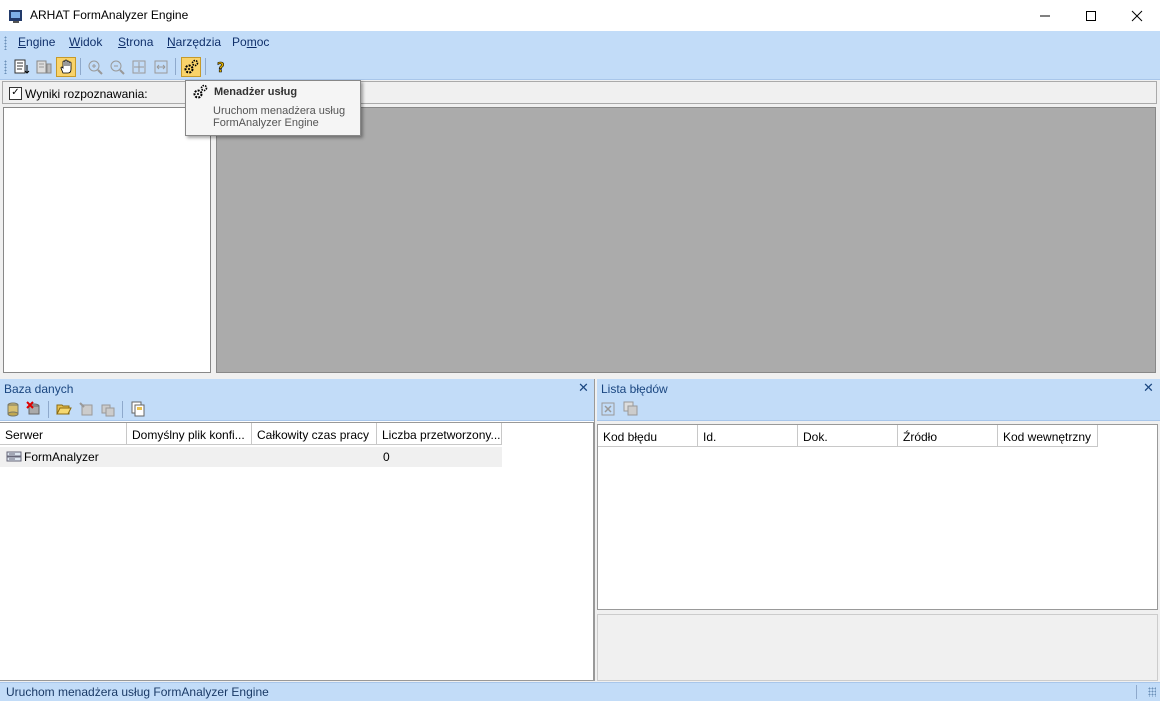  I want to click on menu-widok: Widok, so click(85, 42).